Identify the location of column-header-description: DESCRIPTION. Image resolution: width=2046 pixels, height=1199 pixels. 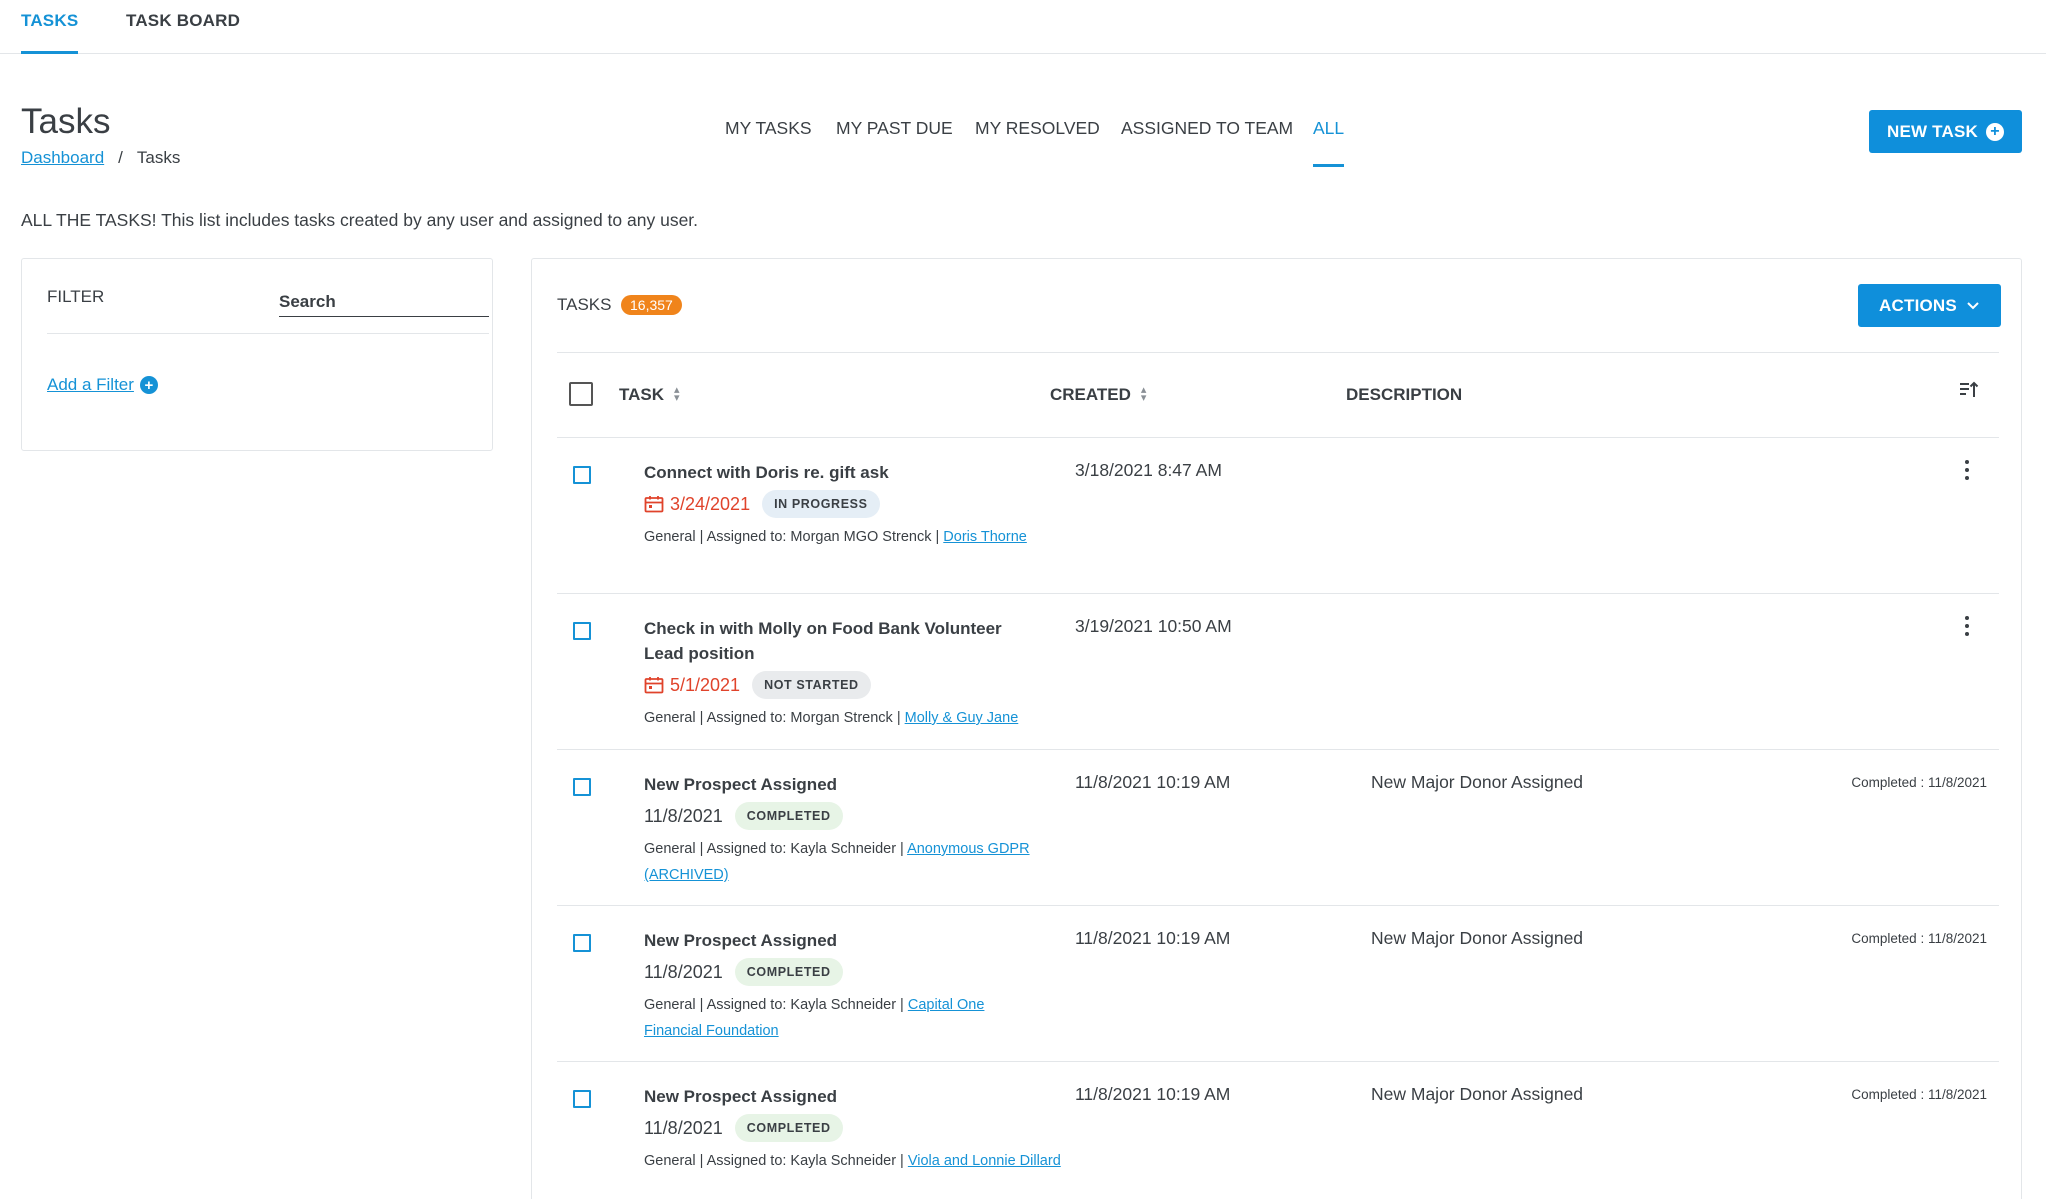
(1404, 395).